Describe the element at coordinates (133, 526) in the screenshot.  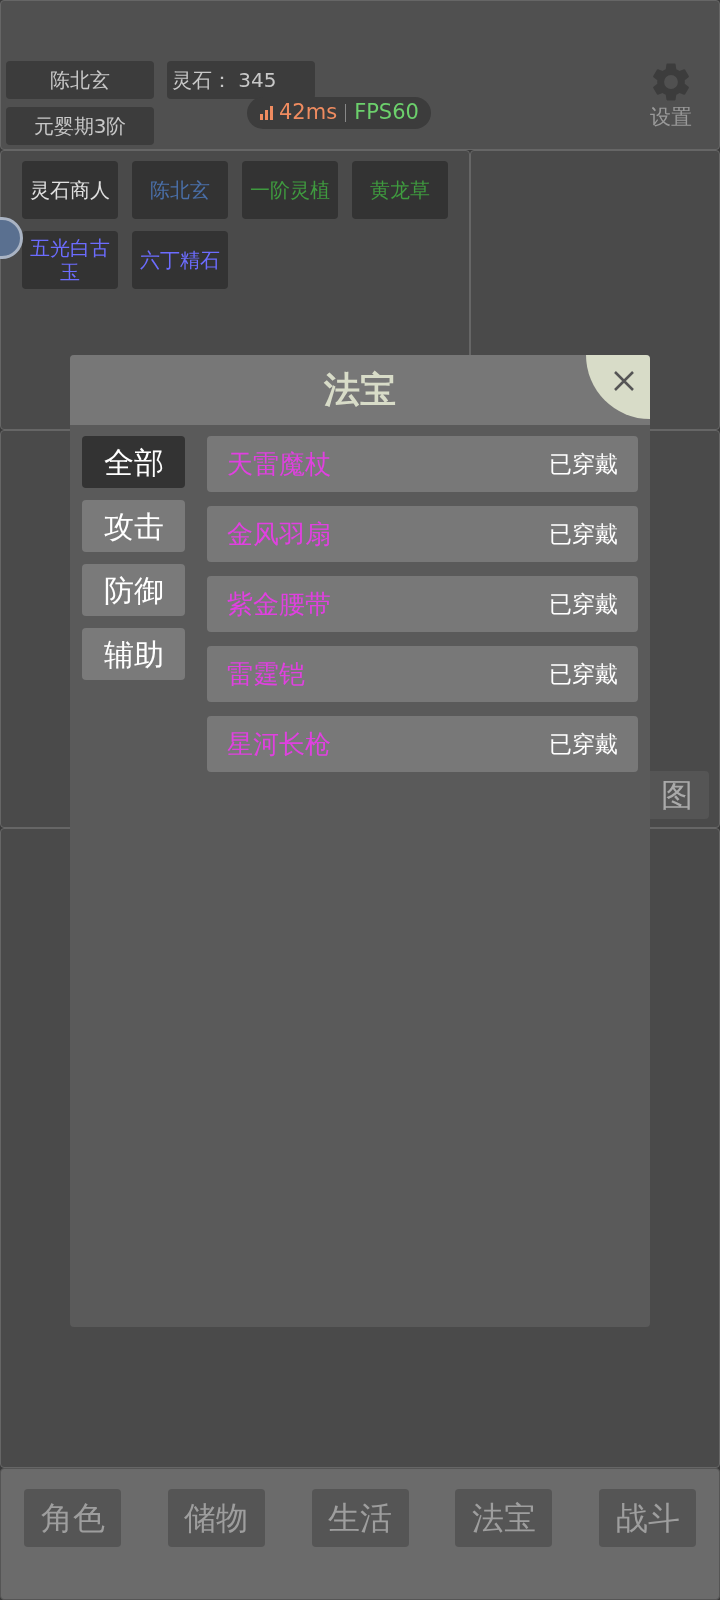
I see `category-tab: 攻击` at that location.